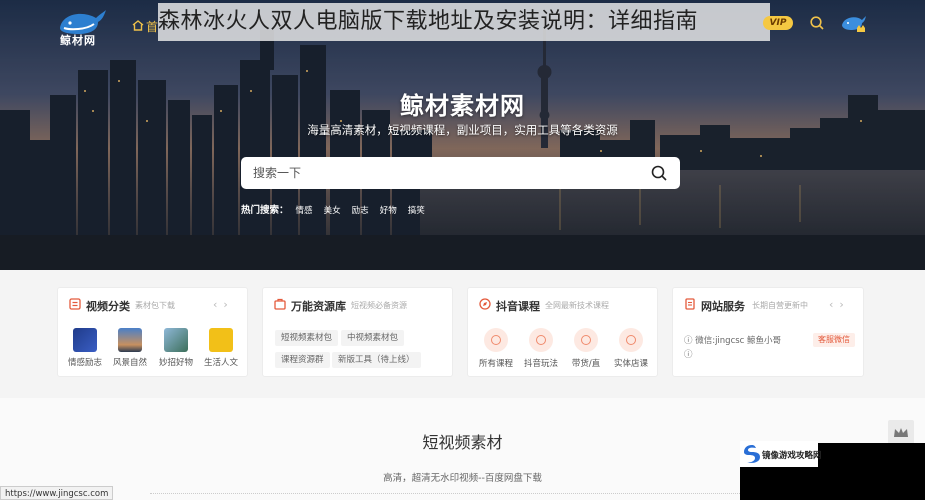 The width and height of the screenshot is (925, 500). Describe the element at coordinates (462, 130) in the screenshot. I see `hero-subtitle: 海量高清素材，短视频课程，副业项目，实用工具等各类资源` at that location.